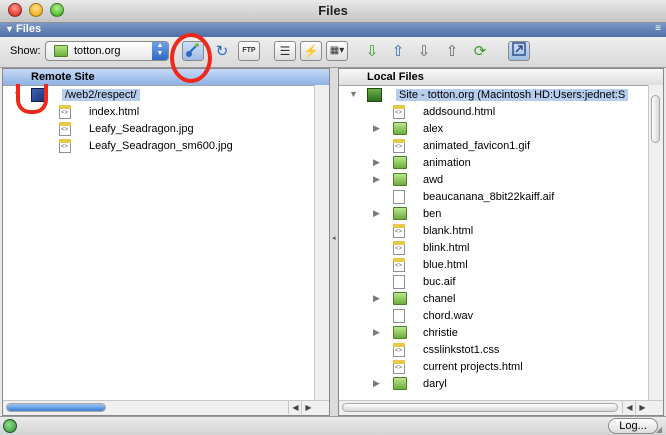 Image resolution: width=666 pixels, height=435 pixels. I want to click on refresh-button: ↻, so click(222, 52).